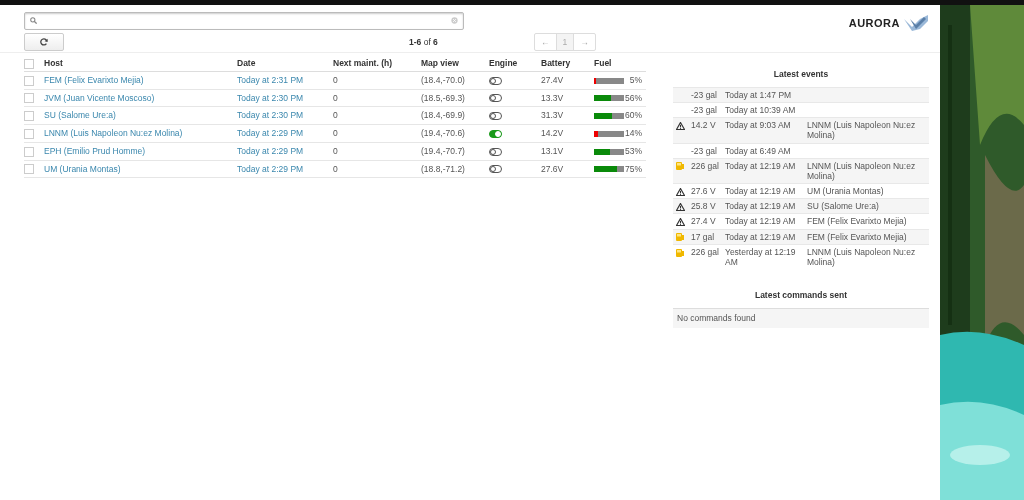 The image size is (1024, 500). I want to click on fuel-reading: 53%, so click(633, 151).